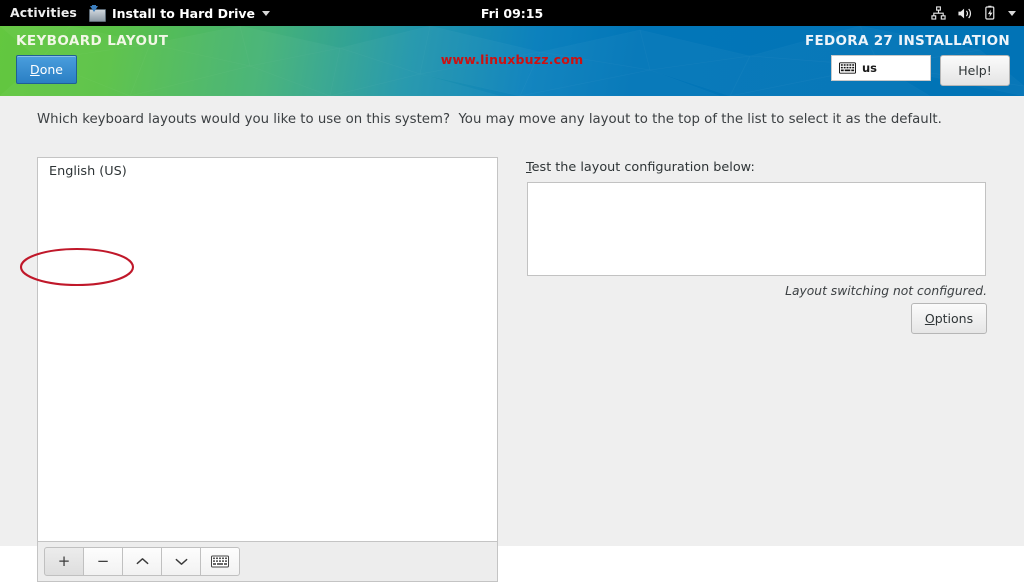  I want to click on options-button: Options, so click(949, 318).